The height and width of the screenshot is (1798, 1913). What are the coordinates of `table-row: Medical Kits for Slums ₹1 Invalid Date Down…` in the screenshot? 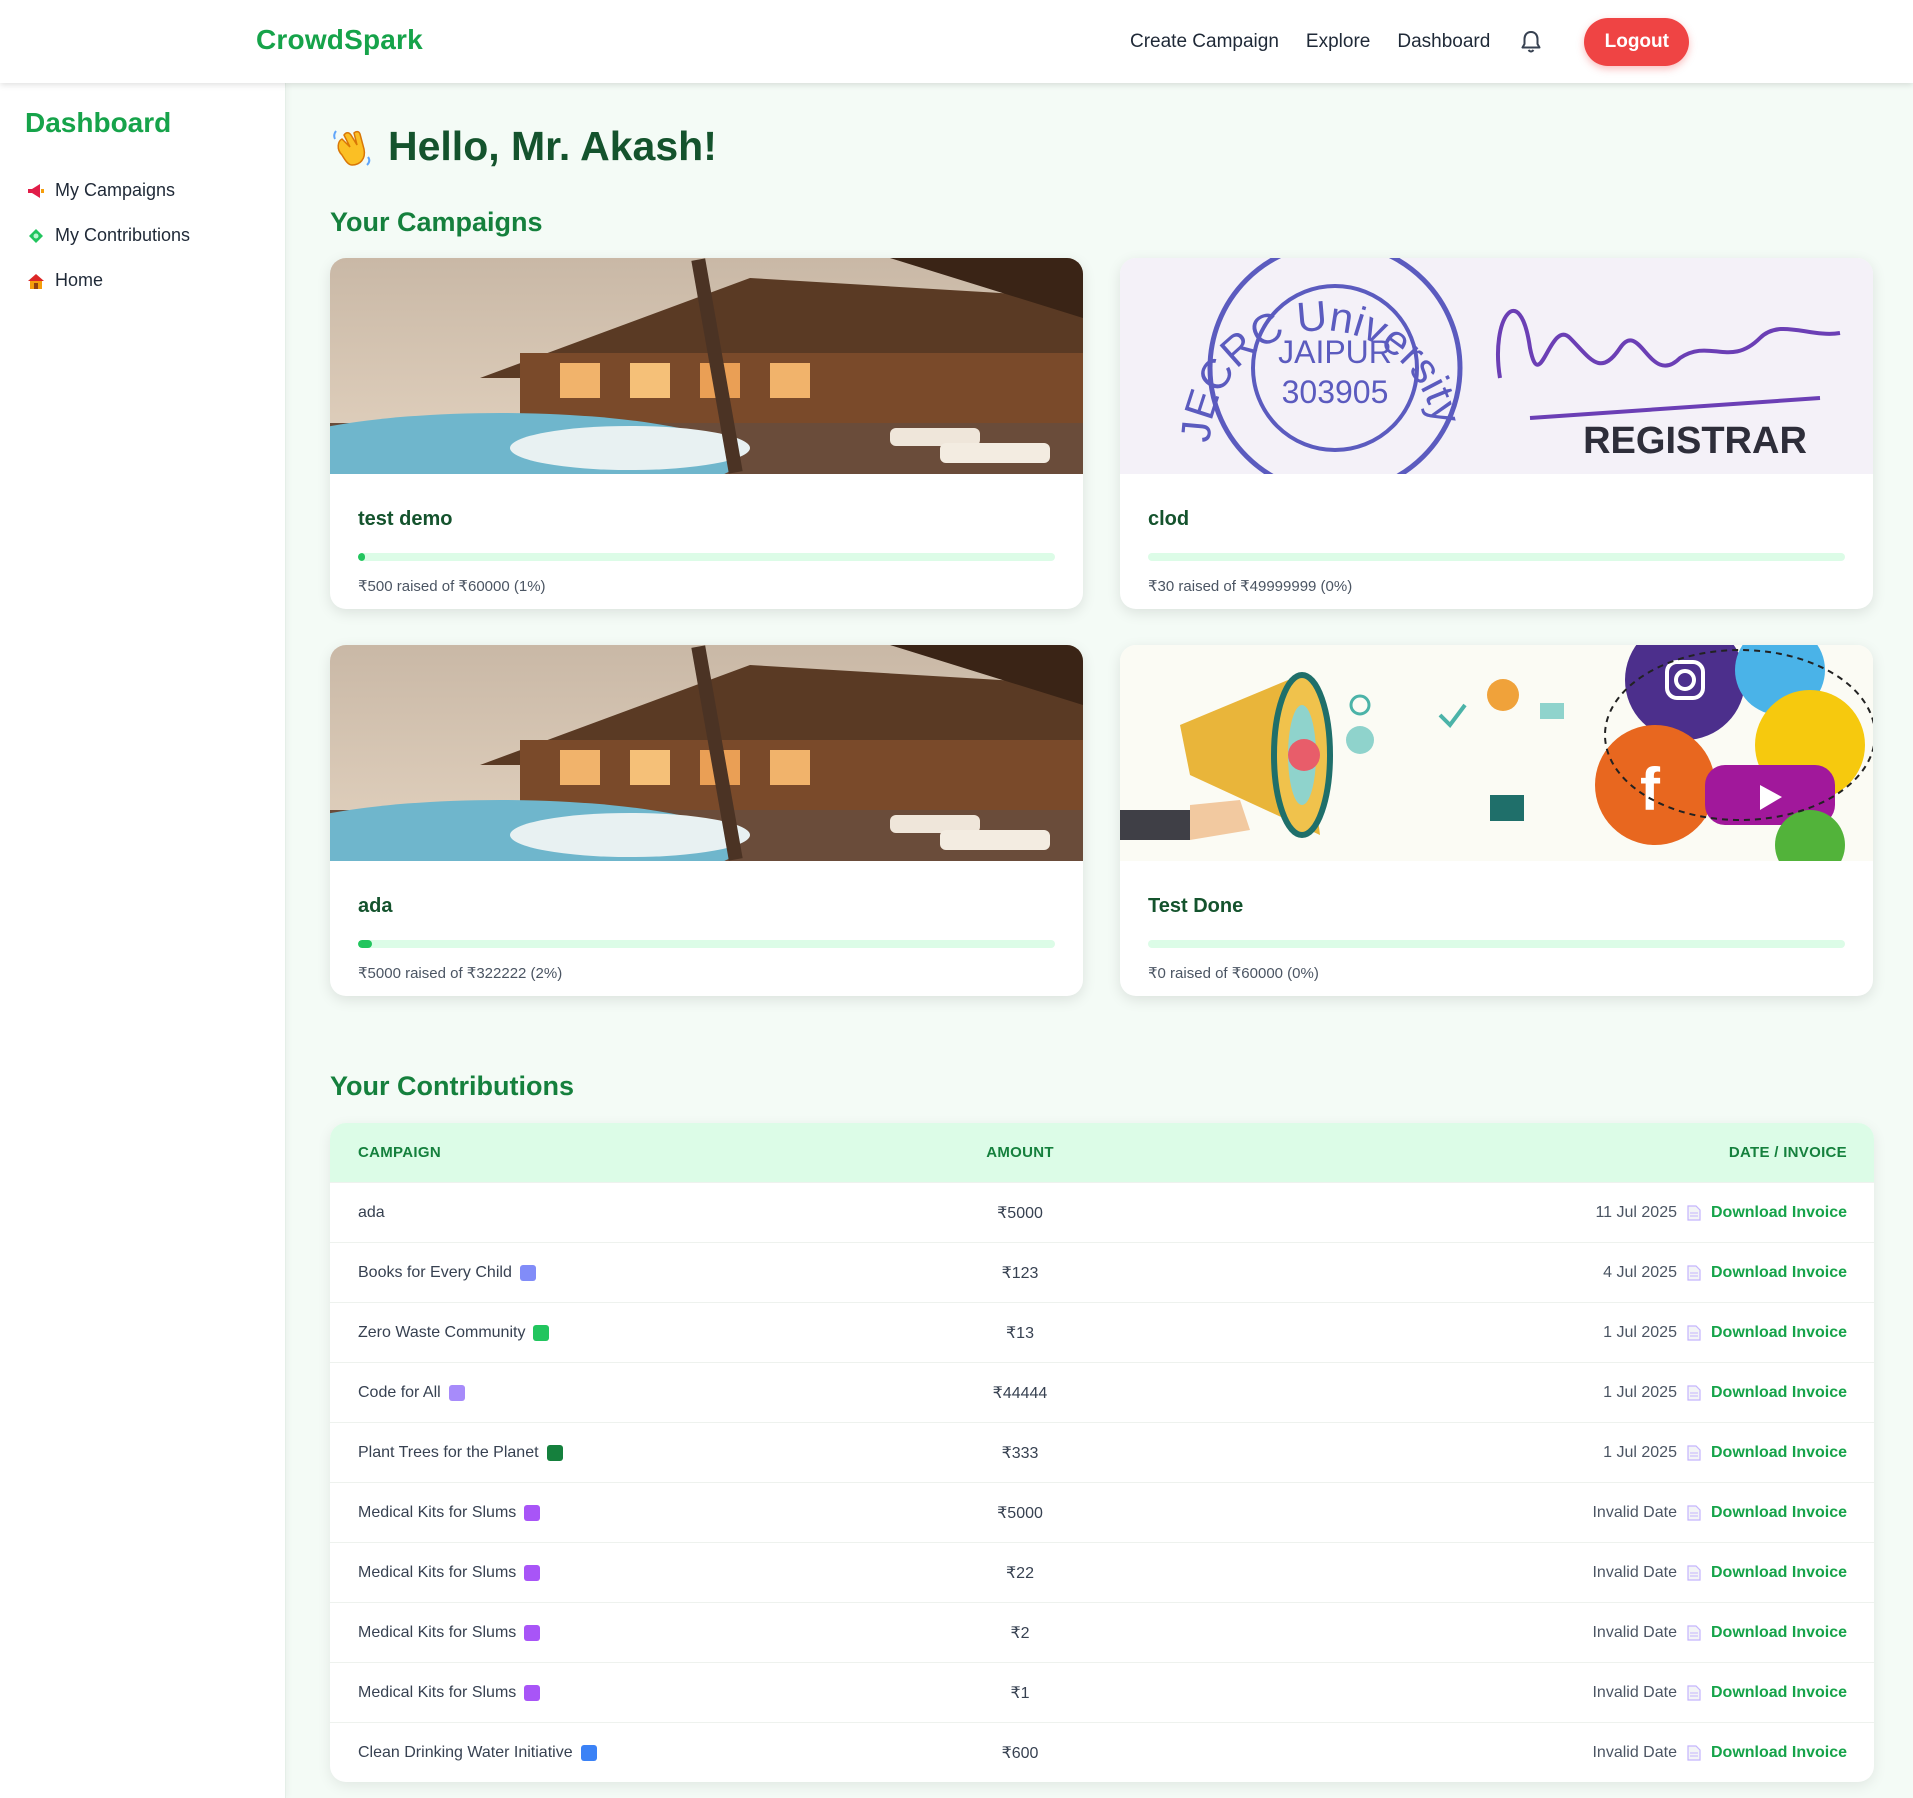 It's located at (1102, 1692).